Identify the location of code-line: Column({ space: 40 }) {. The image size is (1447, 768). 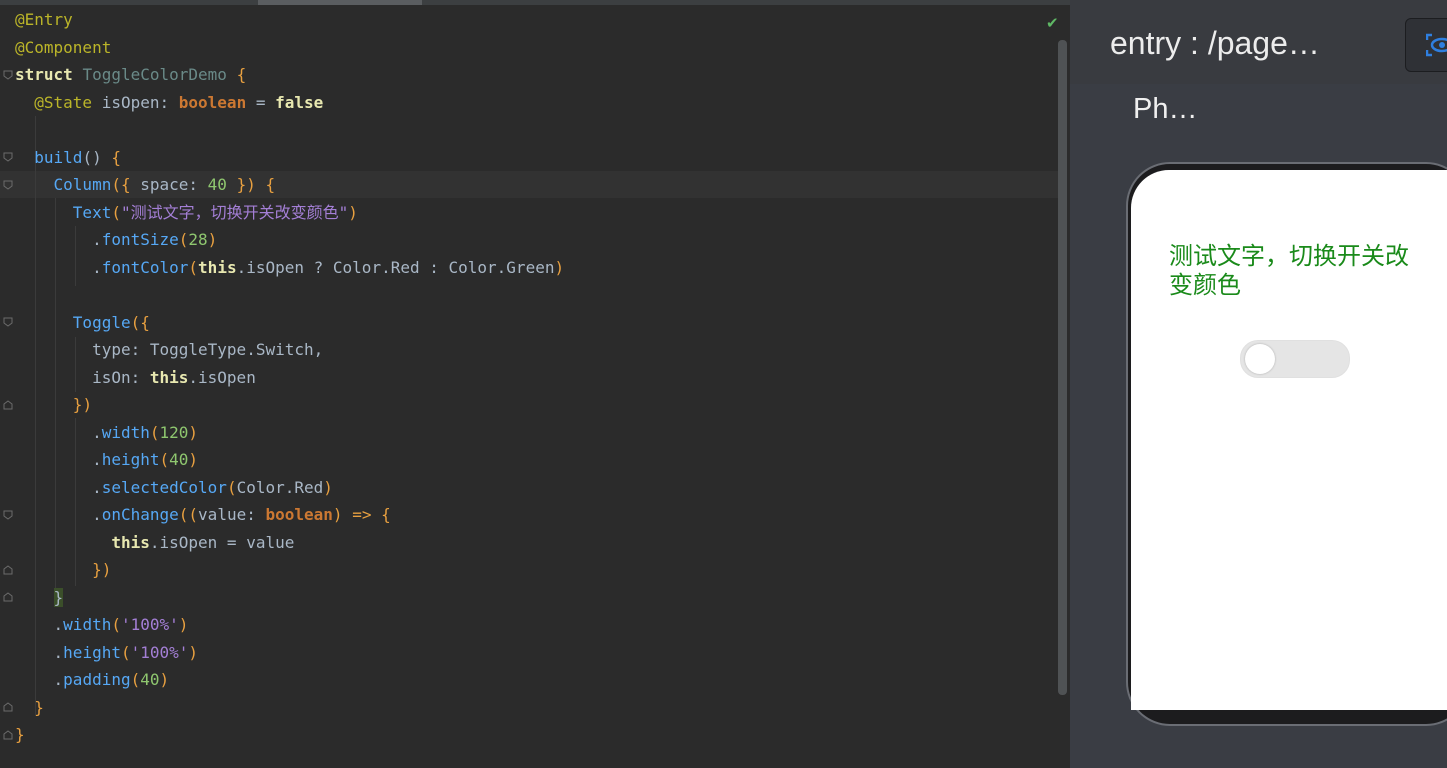
(289, 185).